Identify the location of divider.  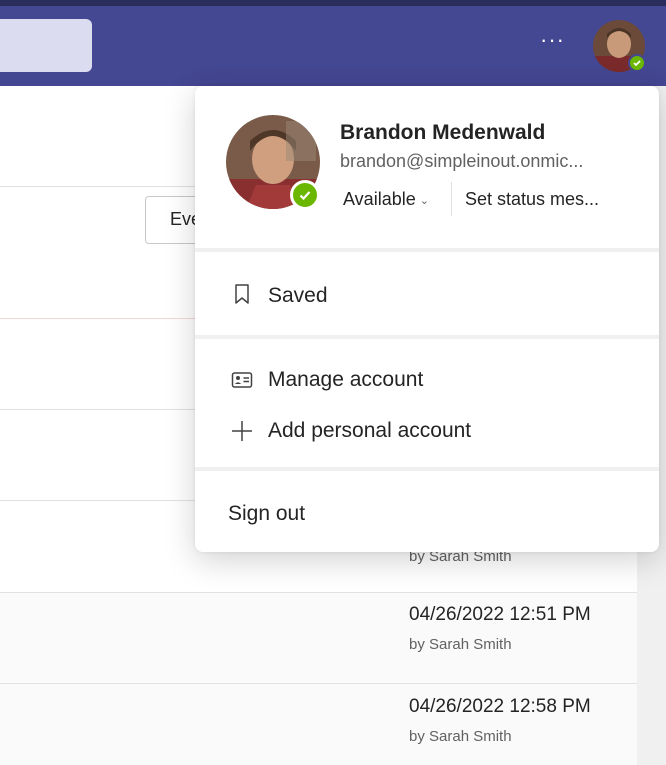
(451, 199).